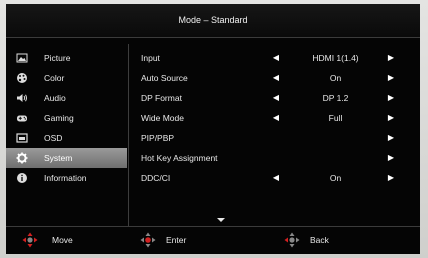 This screenshot has width=428, height=258. What do you see at coordinates (66, 138) in the screenshot?
I see `sidebar-item-osd: OSD` at bounding box center [66, 138].